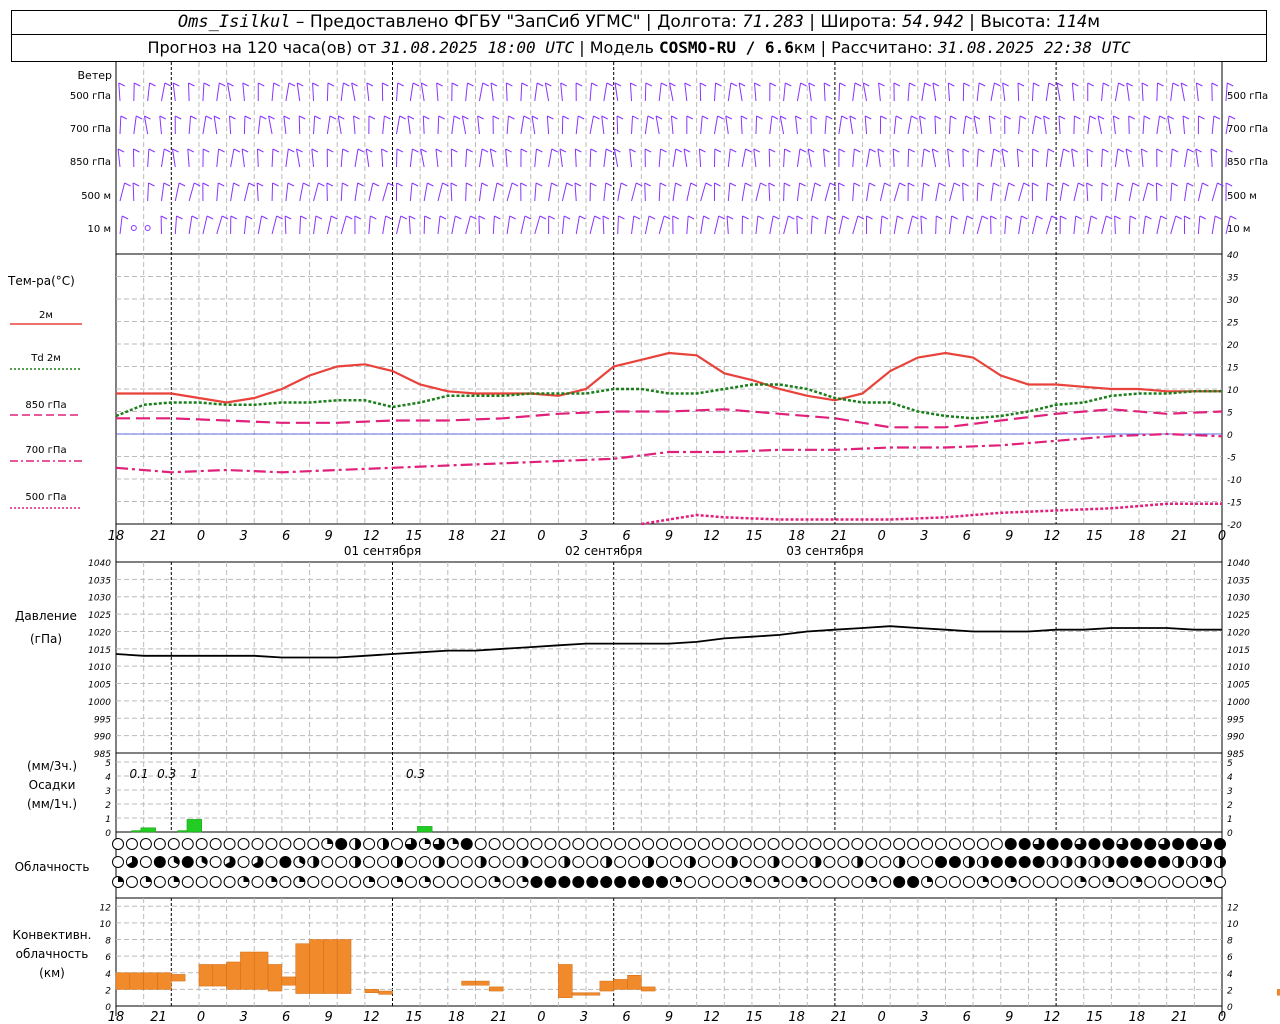 This screenshot has width=1280, height=1024. I want to click on time-tick-label: 0, so click(201, 536).